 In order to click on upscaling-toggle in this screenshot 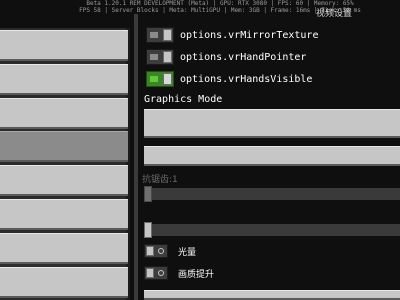, I will do `click(156, 273)`.